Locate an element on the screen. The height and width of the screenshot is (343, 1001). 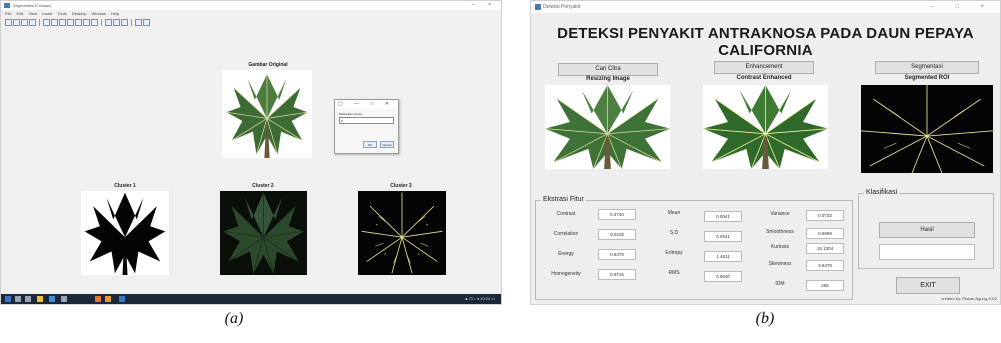
gui-titlebar: Deteksi Penyakit – □ × is located at coordinates (765, 7).